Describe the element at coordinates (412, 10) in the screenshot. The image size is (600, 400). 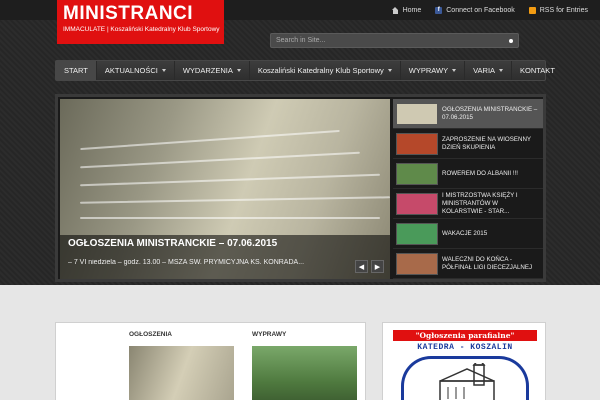
I see `home-link-label: Home` at that location.